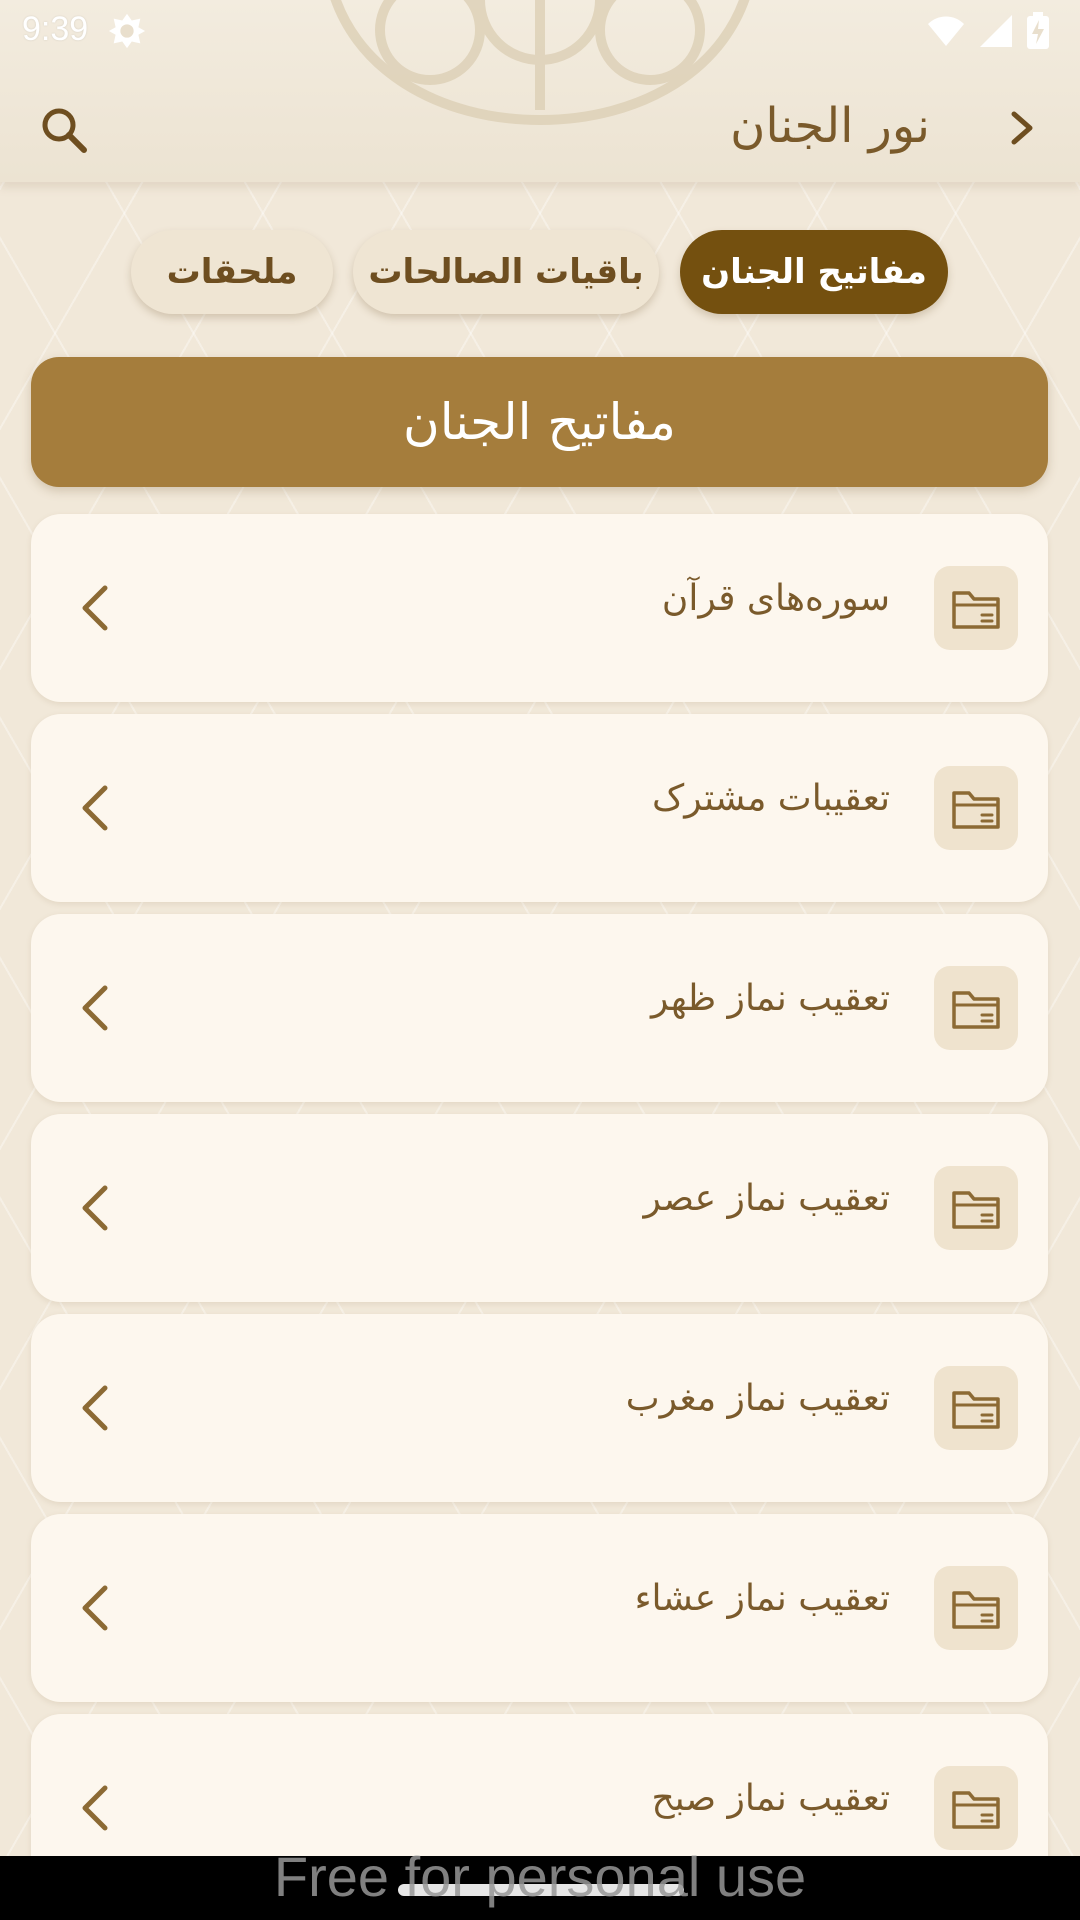 This screenshot has height=1920, width=1080. I want to click on list-item: تعقیب نماز عصر, so click(539, 1208).